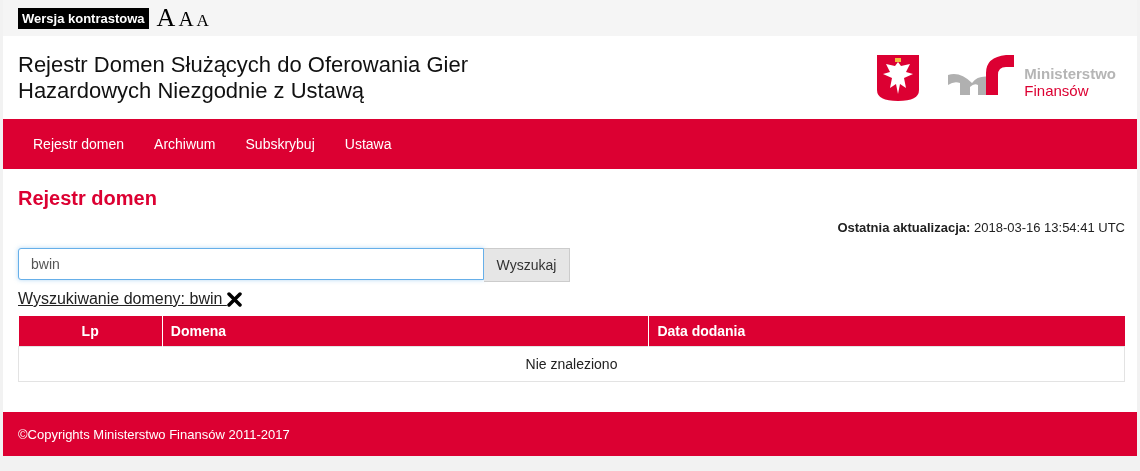 The width and height of the screenshot is (1140, 471). I want to click on ministry-logo-text: Ministerstwo Finansów, so click(1070, 81).